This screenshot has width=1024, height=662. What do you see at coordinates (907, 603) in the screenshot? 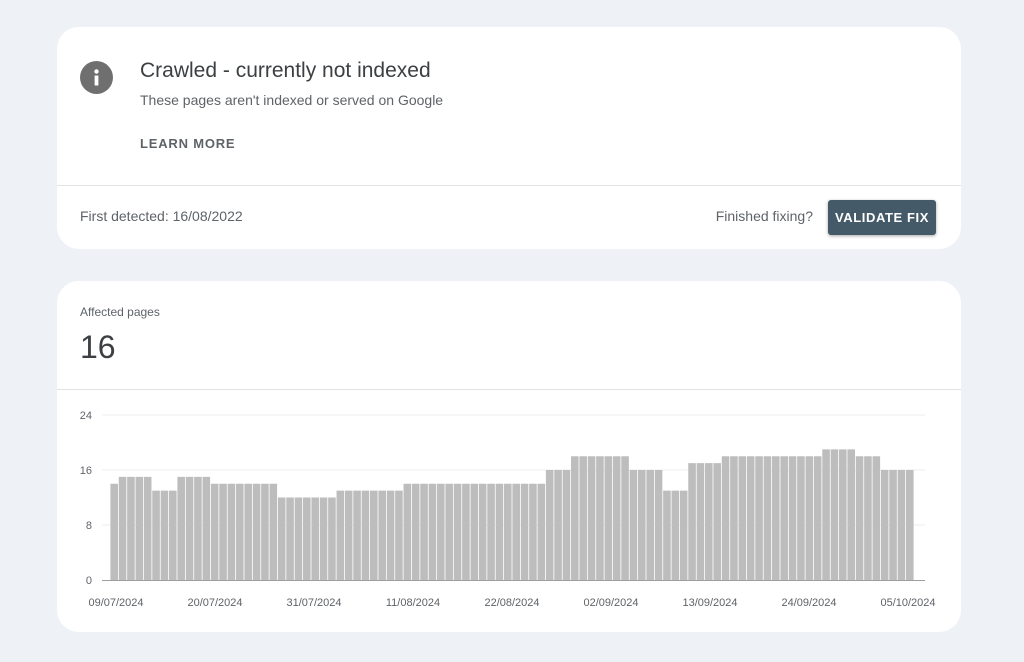
I see `x-tick-label: 05/10/2024` at bounding box center [907, 603].